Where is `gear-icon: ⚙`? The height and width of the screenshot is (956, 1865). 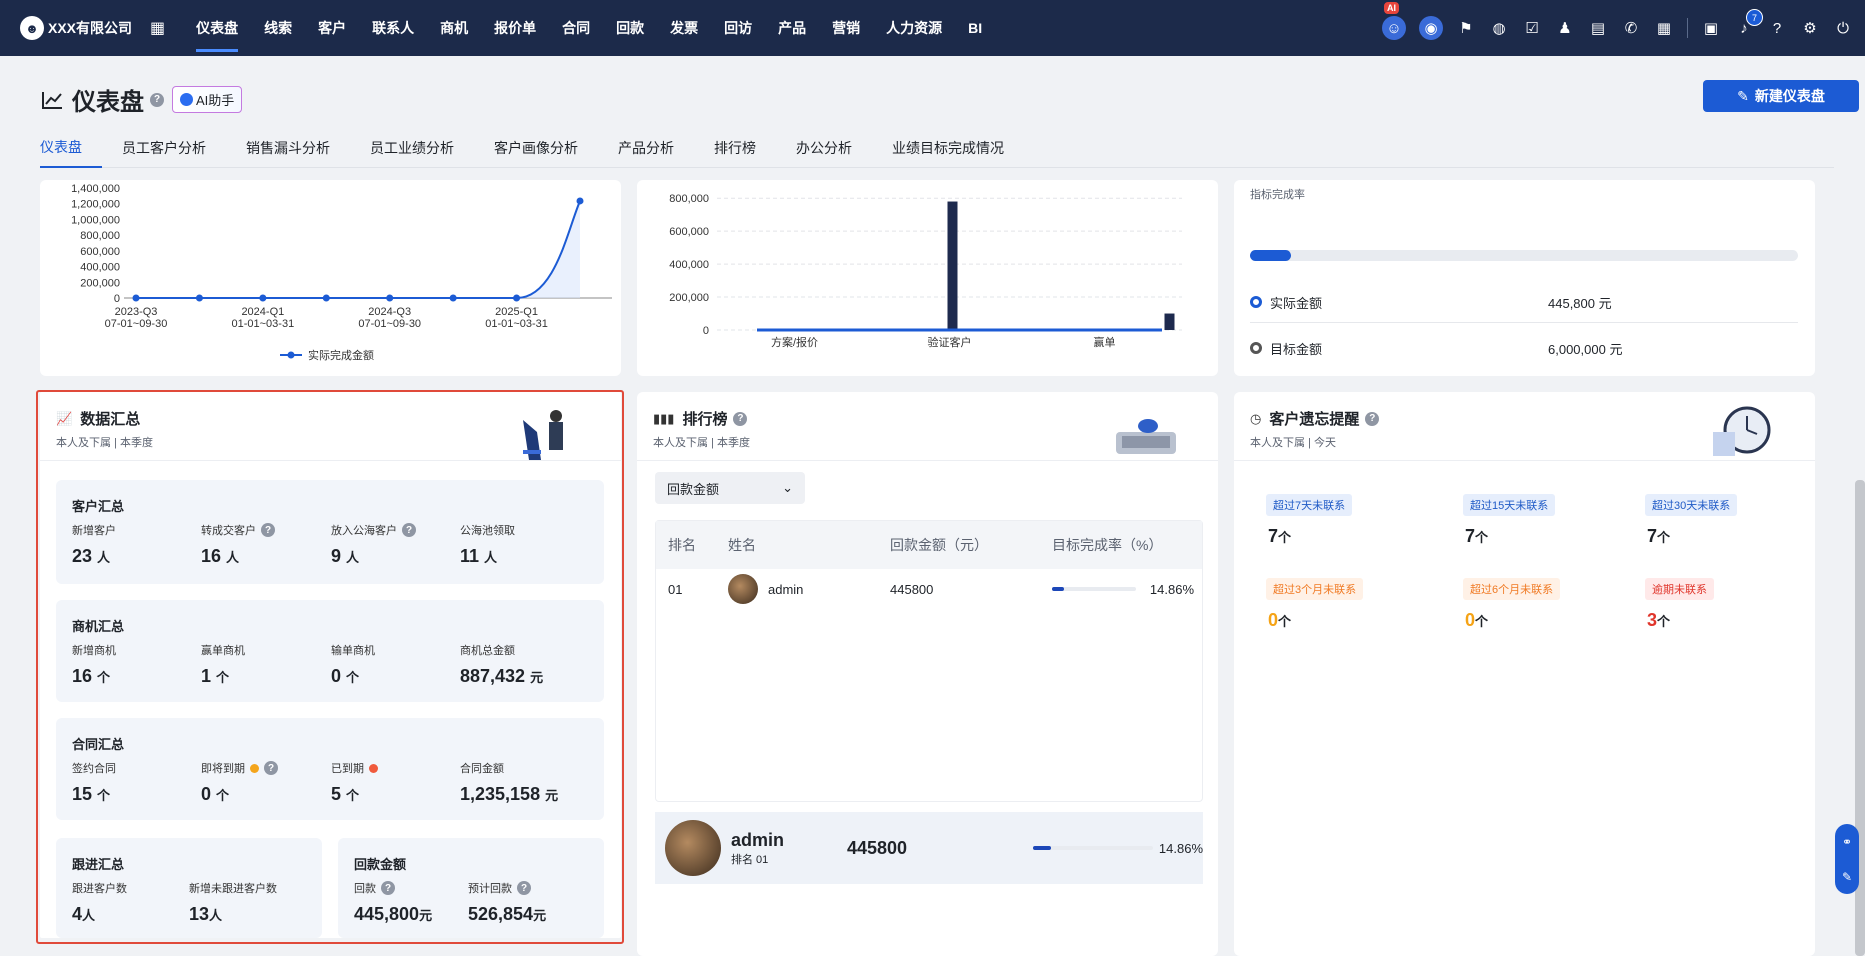
gear-icon: ⚙ is located at coordinates (1810, 28).